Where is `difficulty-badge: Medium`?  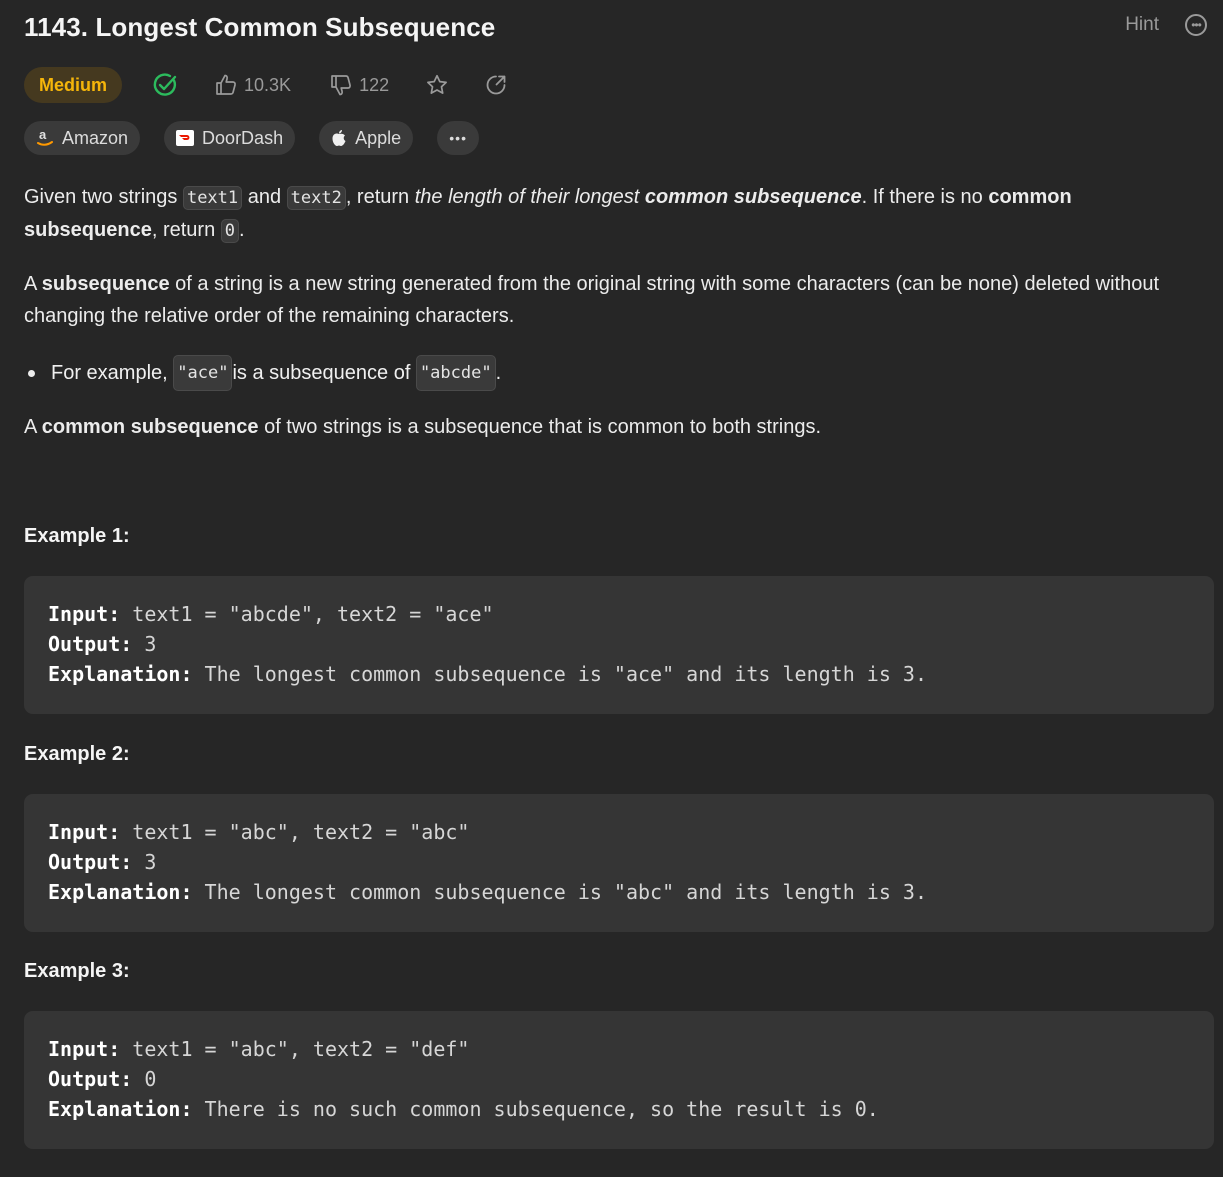 difficulty-badge: Medium is located at coordinates (73, 85).